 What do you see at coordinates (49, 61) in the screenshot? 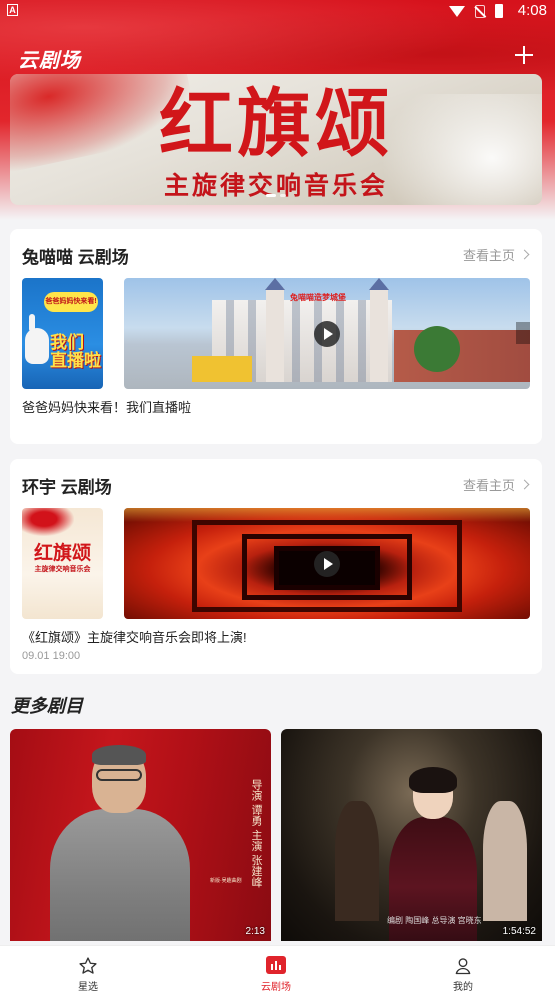
I see `page-title: 云剧场` at bounding box center [49, 61].